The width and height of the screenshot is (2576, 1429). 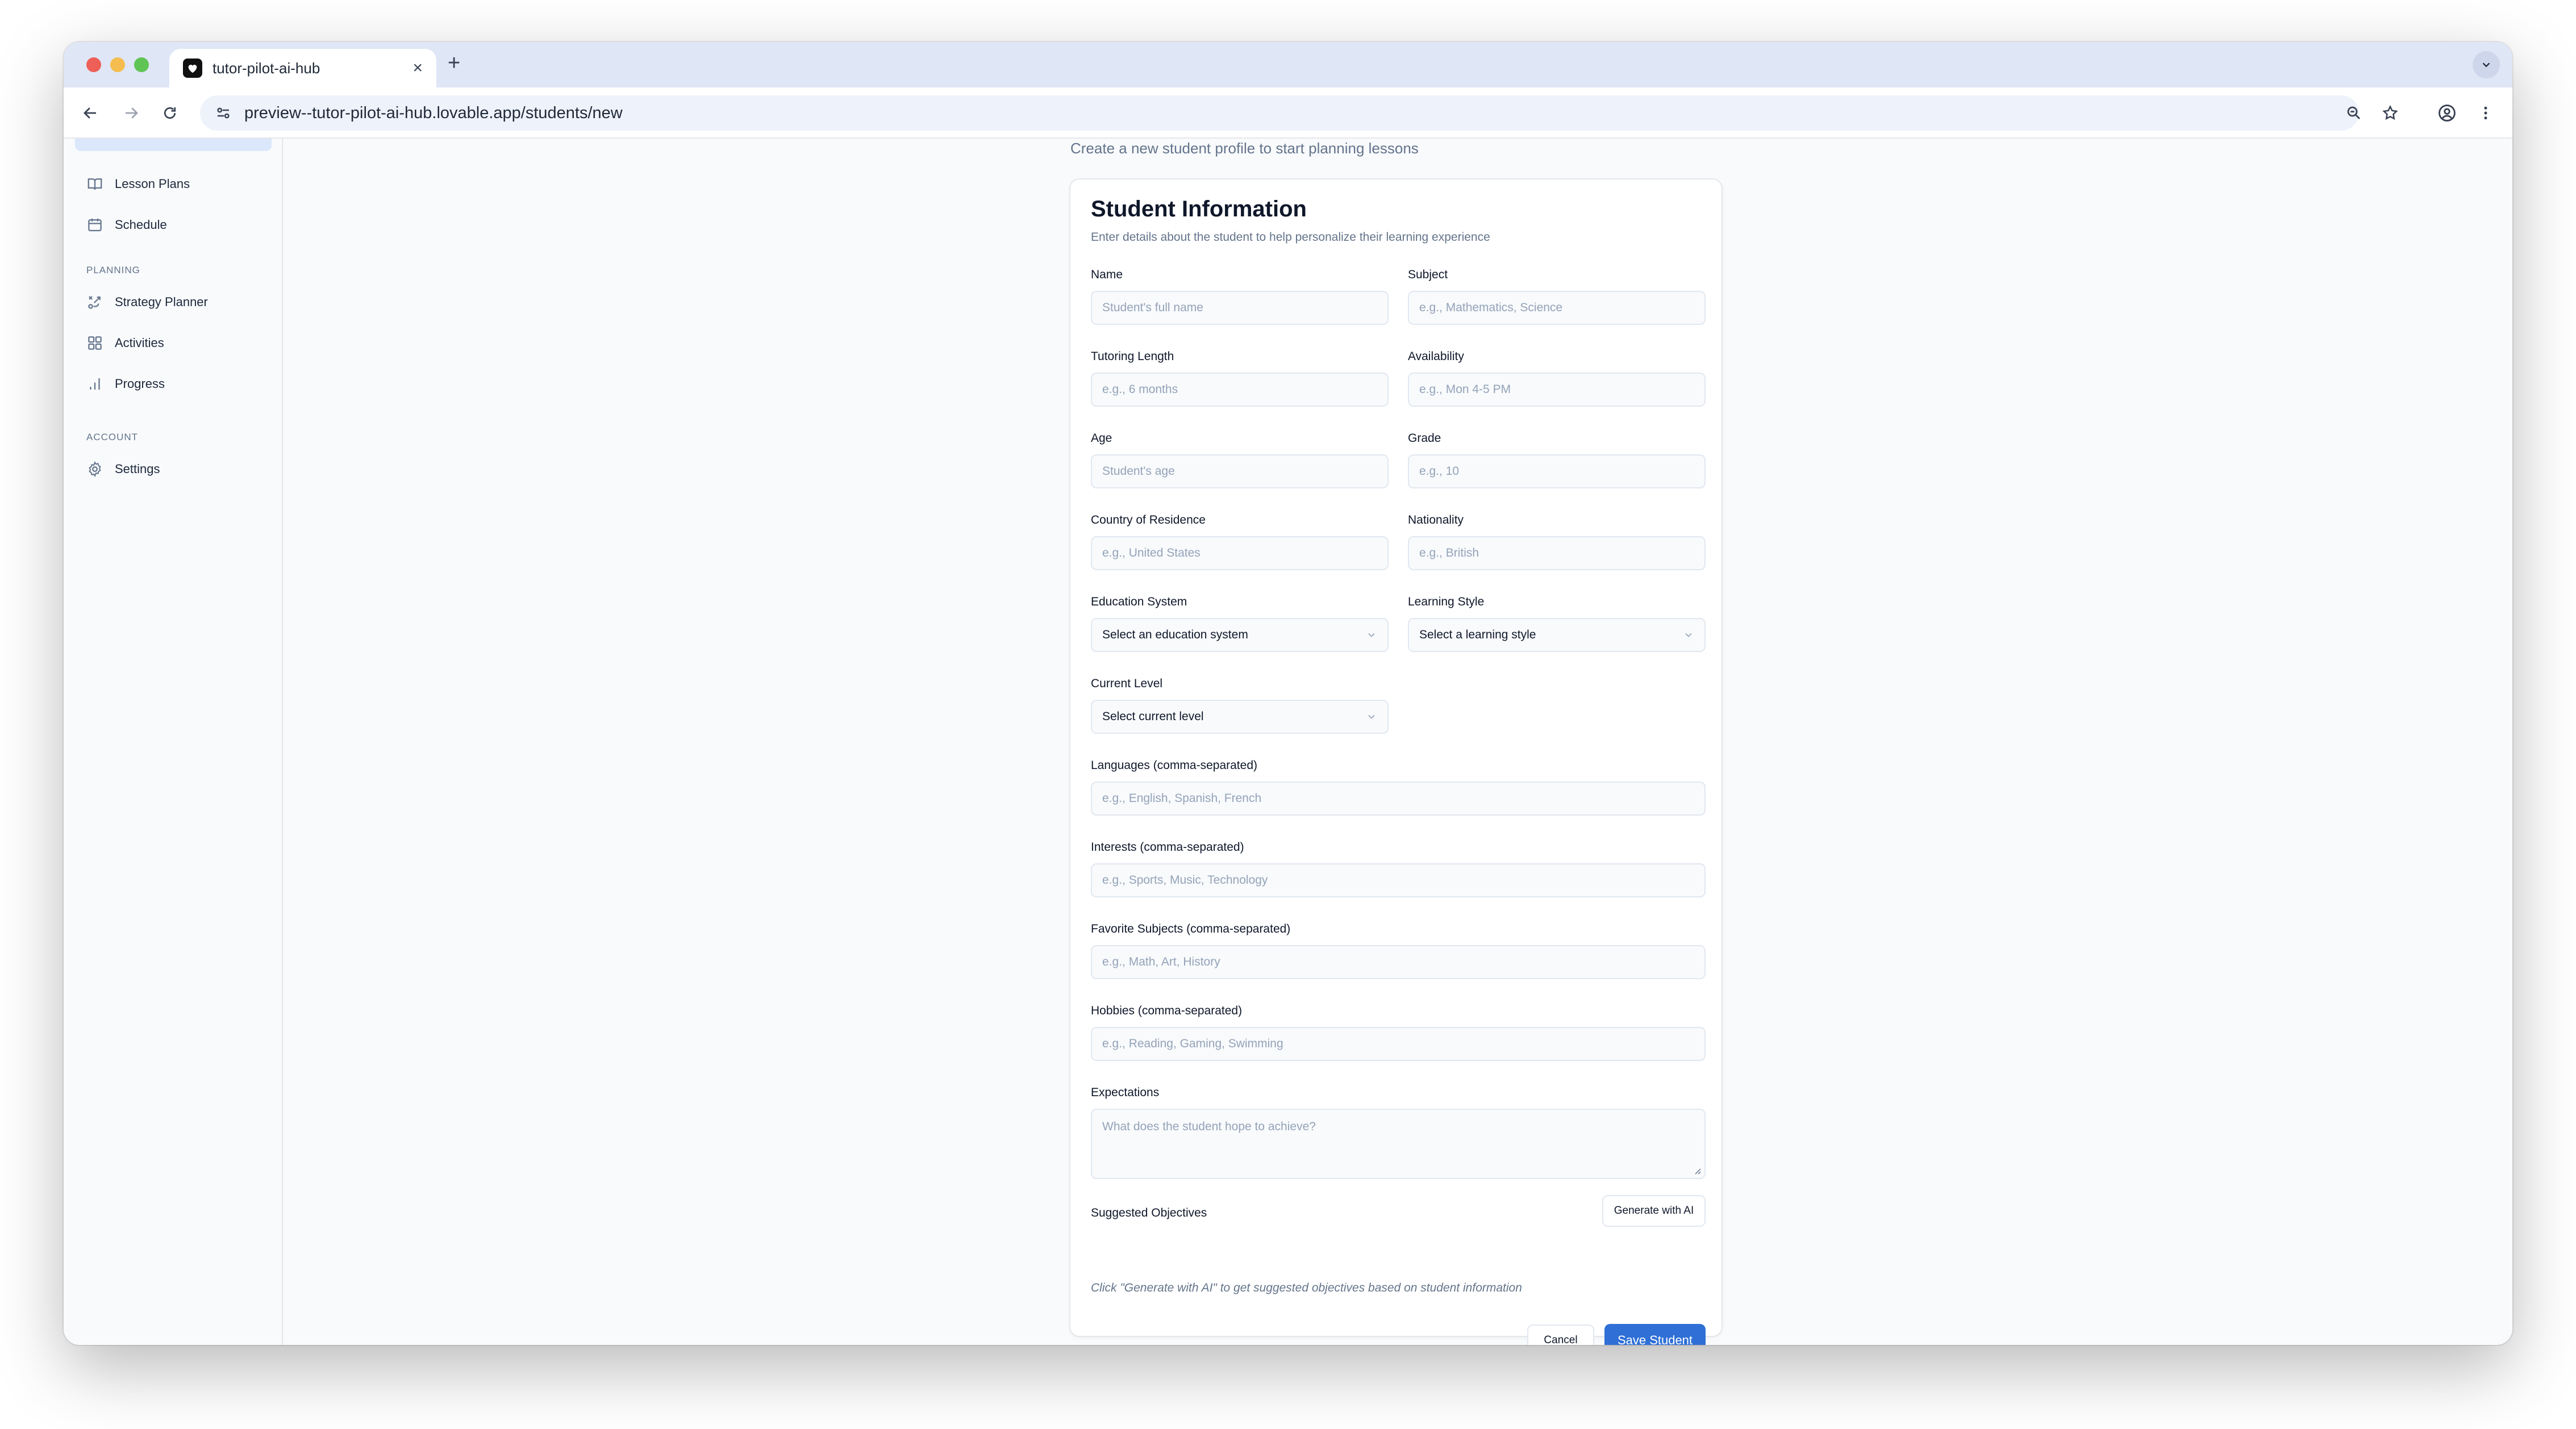 I want to click on browser-tab: tutor-pilot-ai-hub ×, so click(x=303, y=68).